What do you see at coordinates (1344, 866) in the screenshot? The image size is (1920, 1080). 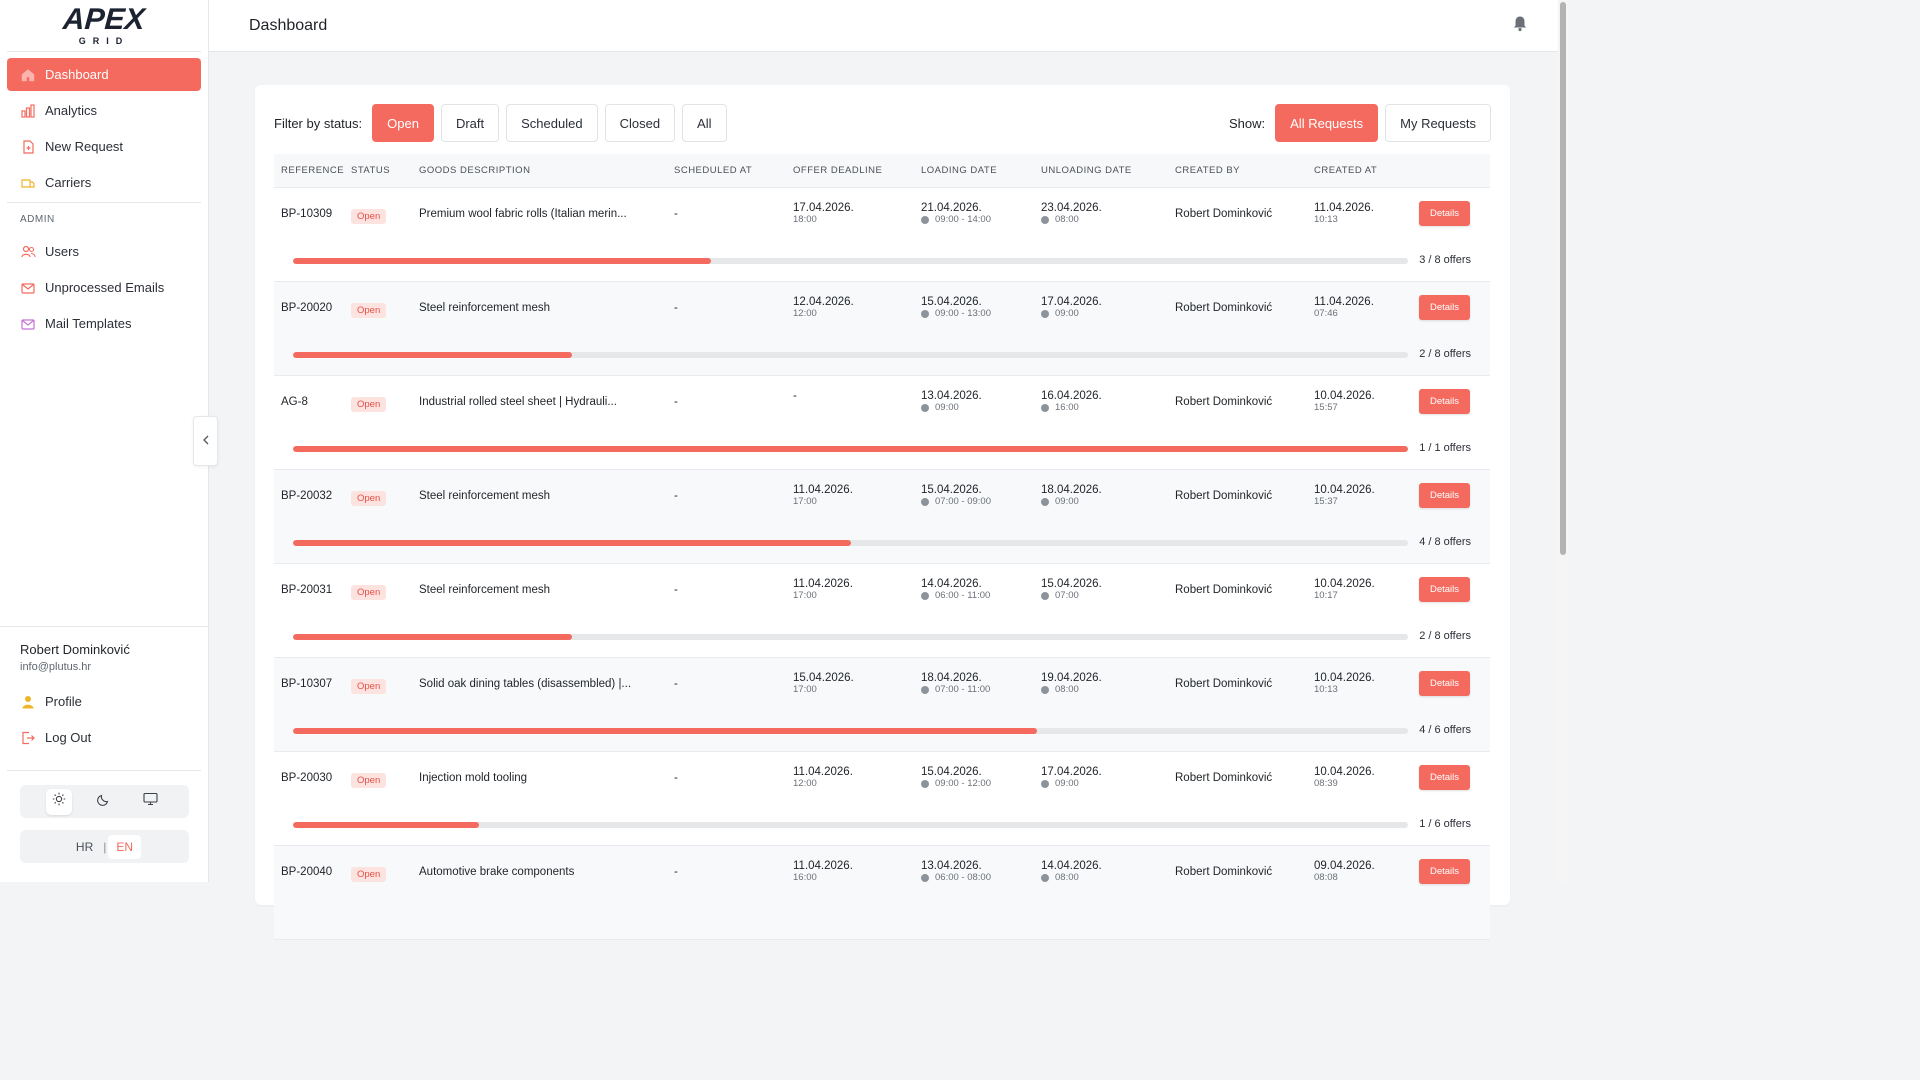 I see `created-date: 09.04.2026.` at bounding box center [1344, 866].